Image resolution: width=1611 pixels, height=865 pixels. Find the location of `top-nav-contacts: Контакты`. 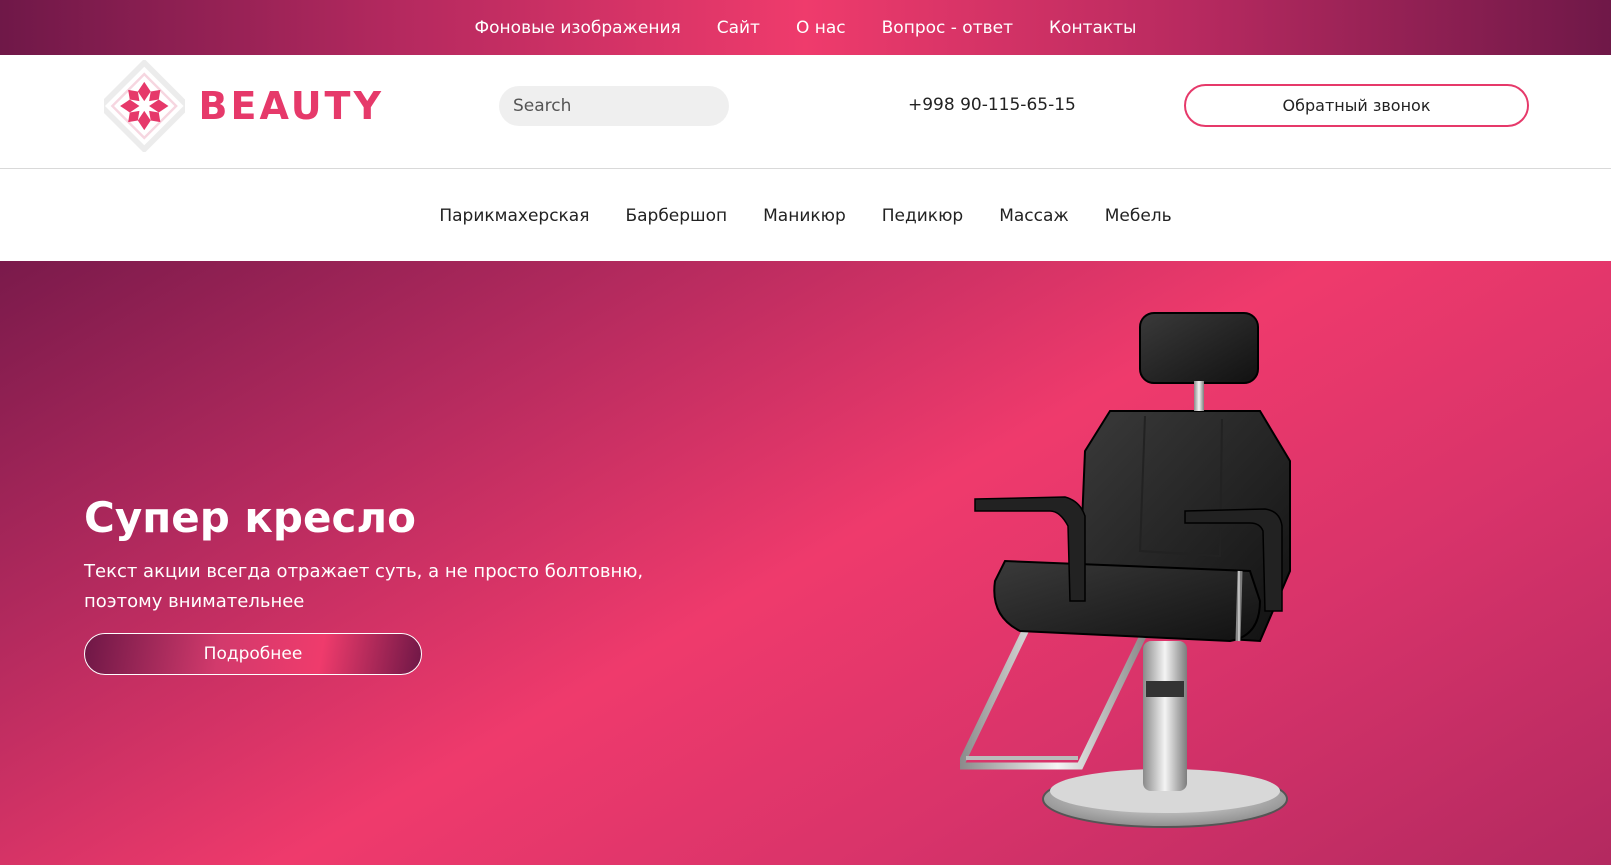

top-nav-contacts: Контакты is located at coordinates (1093, 28).